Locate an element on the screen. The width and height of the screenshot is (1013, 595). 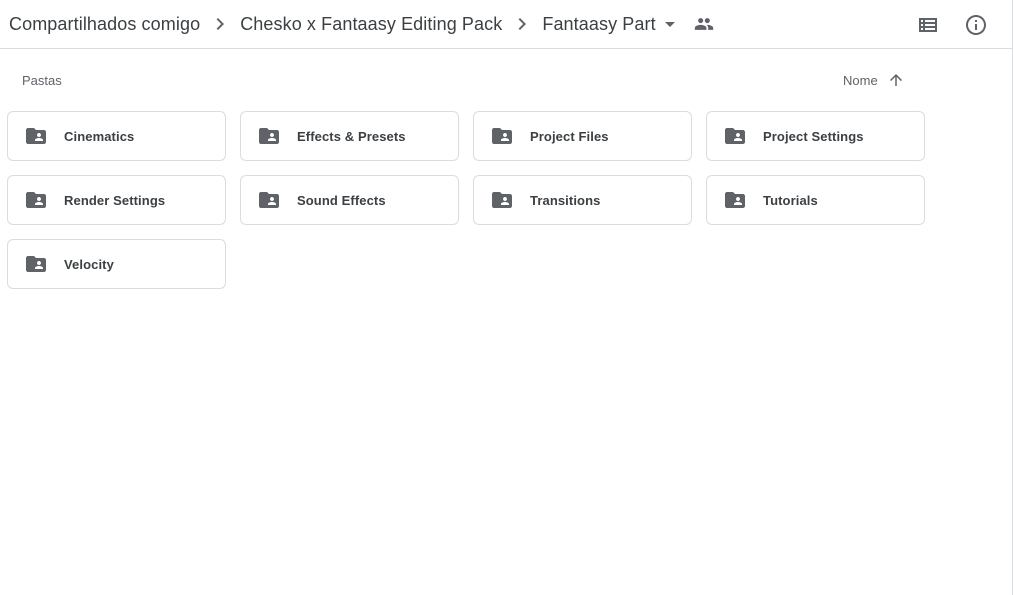
list-view-icon is located at coordinates (928, 25).